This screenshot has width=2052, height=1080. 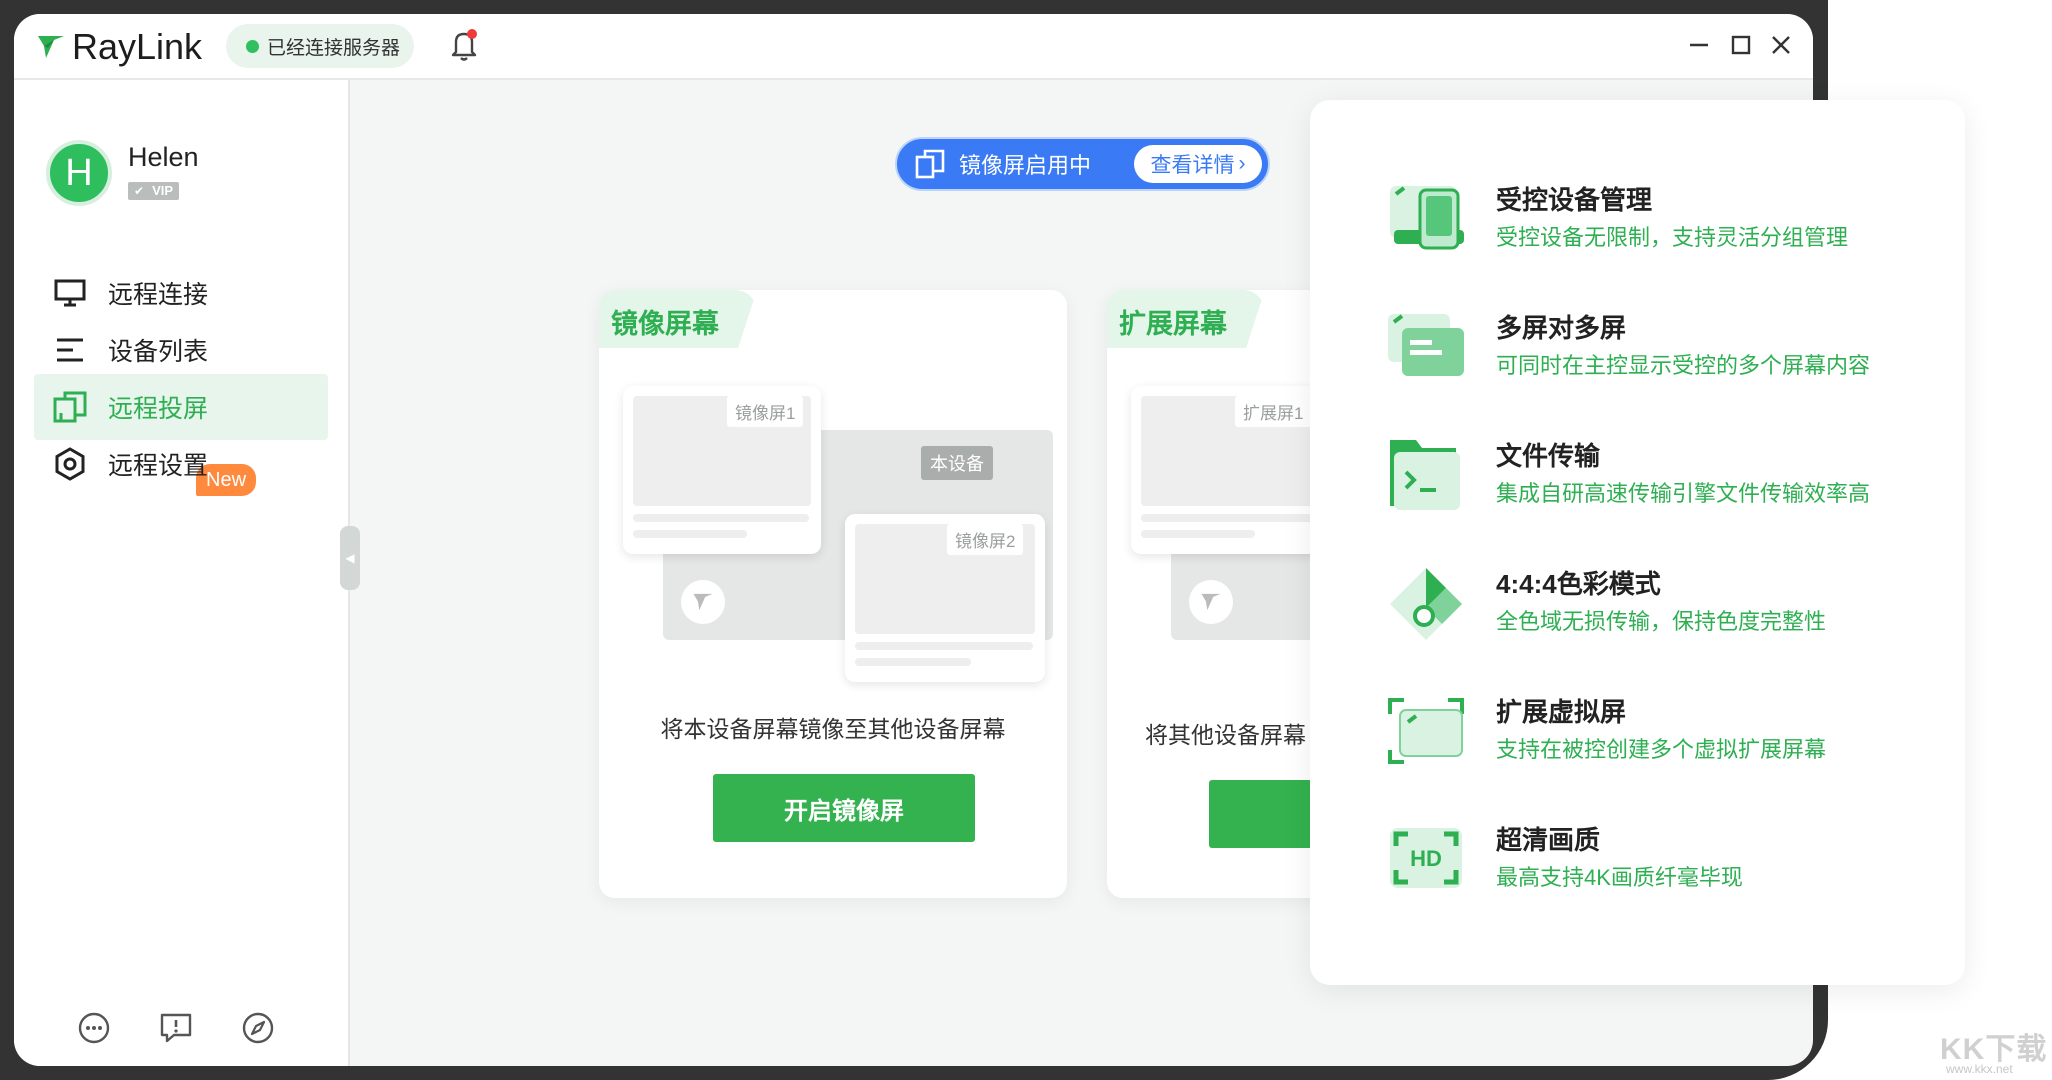 I want to click on avatar: H, so click(x=79, y=173).